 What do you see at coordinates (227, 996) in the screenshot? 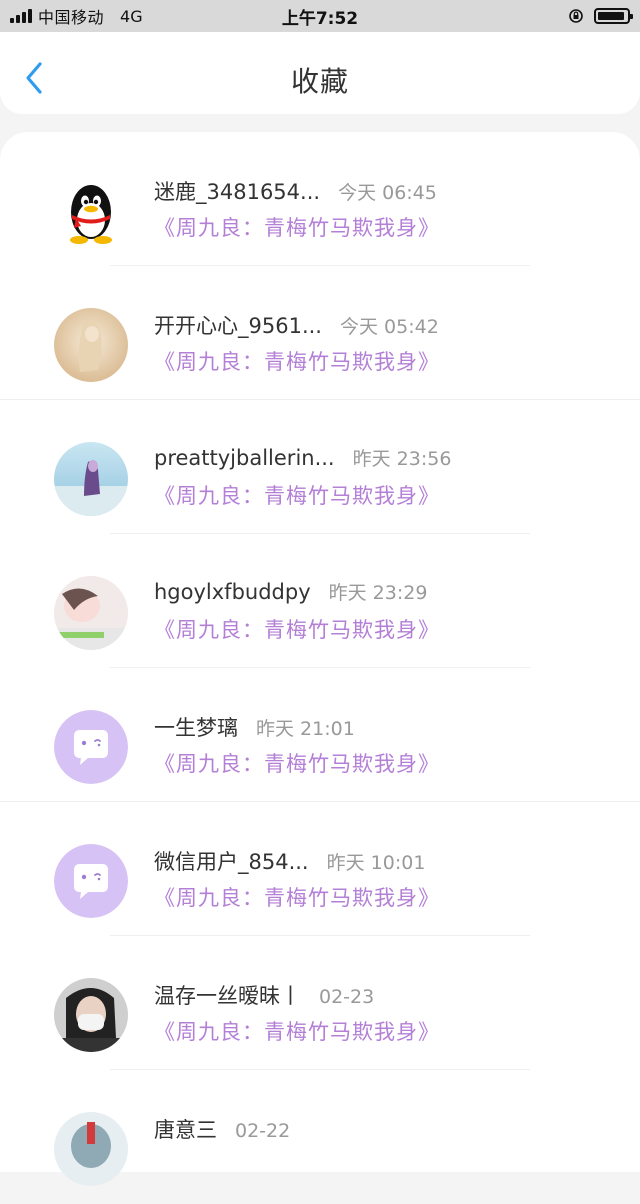
I see `username: 温存一丝暧昧丨` at bounding box center [227, 996].